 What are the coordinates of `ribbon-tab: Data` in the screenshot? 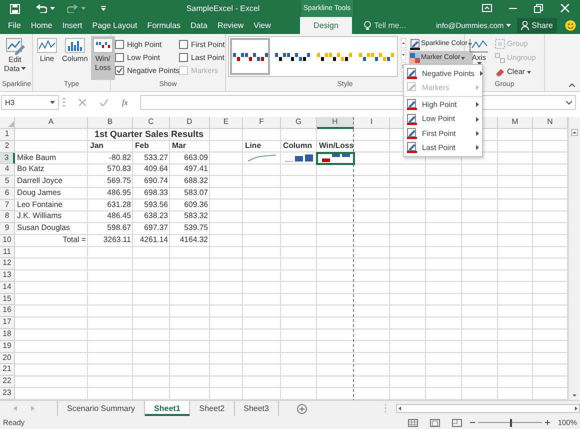 It's located at (199, 25).